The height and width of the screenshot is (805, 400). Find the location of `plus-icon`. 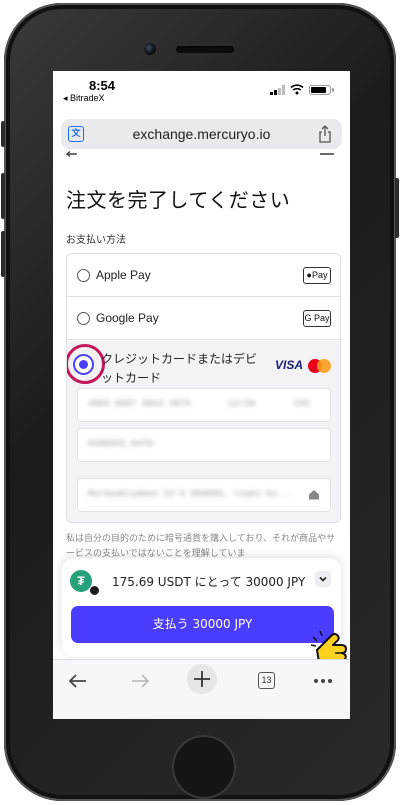

plus-icon is located at coordinates (202, 679).